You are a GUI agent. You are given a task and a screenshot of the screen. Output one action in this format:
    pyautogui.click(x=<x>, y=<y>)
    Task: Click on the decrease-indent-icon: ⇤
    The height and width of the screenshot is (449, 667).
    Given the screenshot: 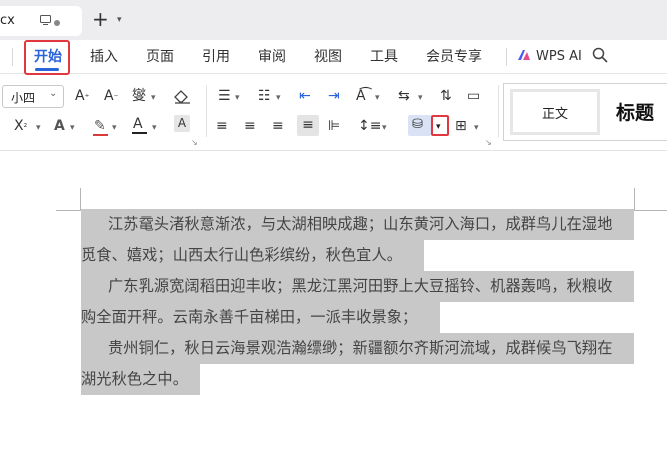 What is the action you would take?
    pyautogui.click(x=305, y=96)
    